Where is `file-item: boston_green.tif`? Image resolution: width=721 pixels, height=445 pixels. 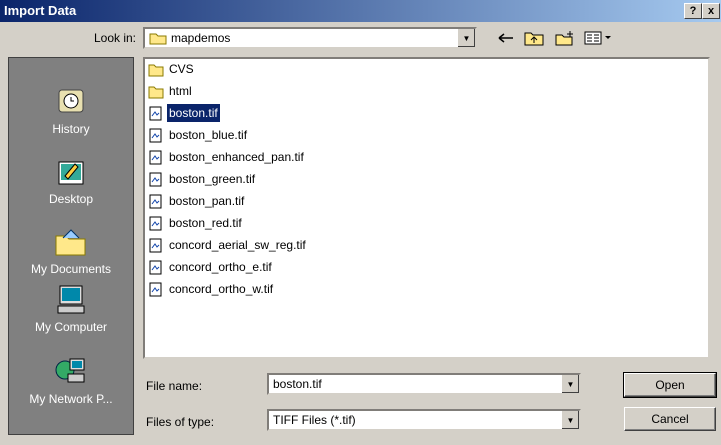 file-item: boston_green.tif is located at coordinates (202, 179).